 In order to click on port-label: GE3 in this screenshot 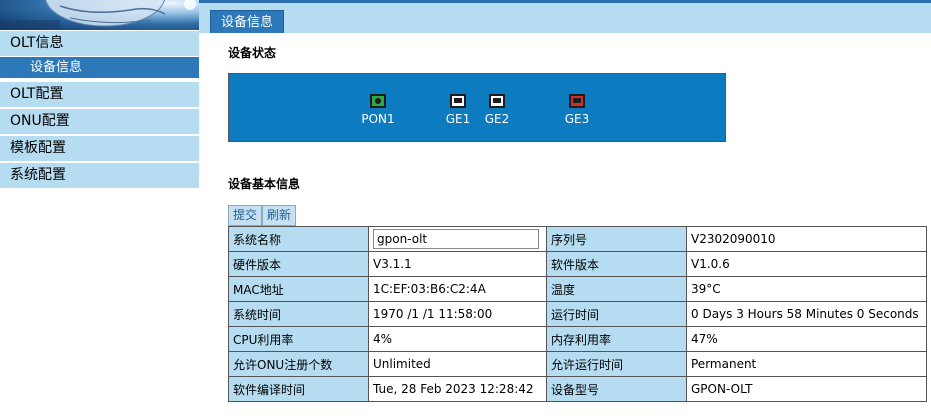, I will do `click(577, 119)`.